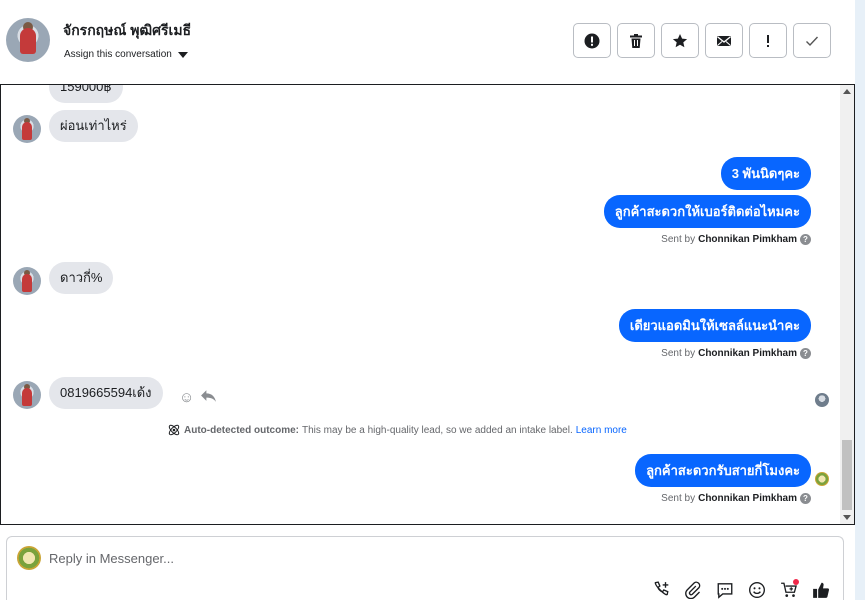 The width and height of the screenshot is (865, 600). Describe the element at coordinates (186, 397) in the screenshot. I see `react-smiley-icon: ☺` at that location.